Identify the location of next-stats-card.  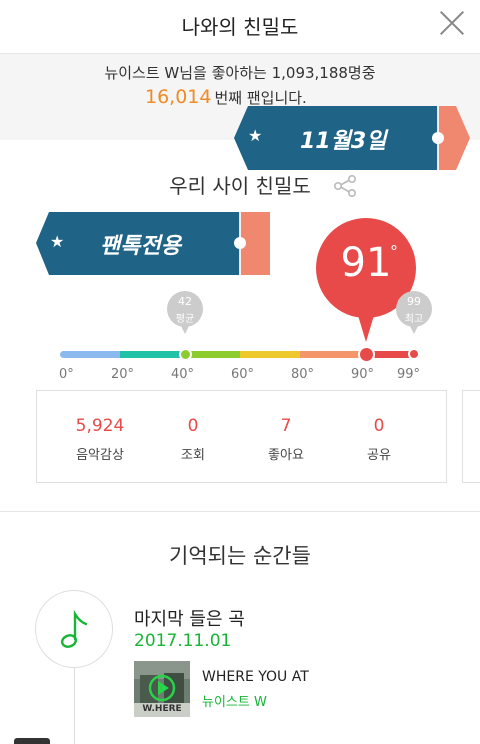
(471, 436).